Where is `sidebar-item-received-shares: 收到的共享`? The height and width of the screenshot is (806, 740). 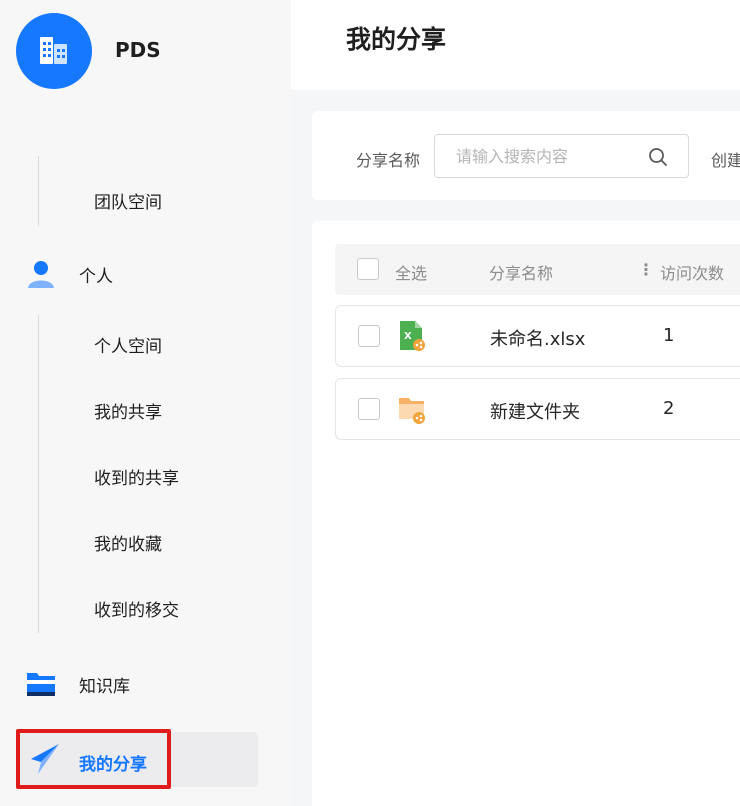 sidebar-item-received-shares: 收到的共享 is located at coordinates (136, 476).